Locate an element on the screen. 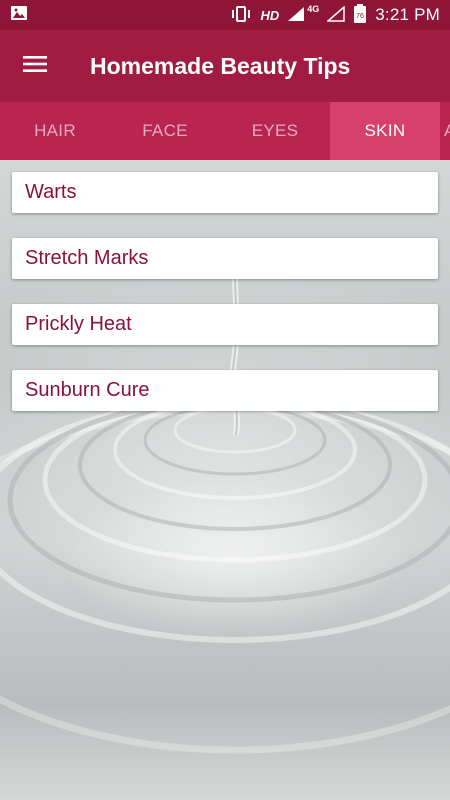  tab-hair: HAIR is located at coordinates (55, 131).